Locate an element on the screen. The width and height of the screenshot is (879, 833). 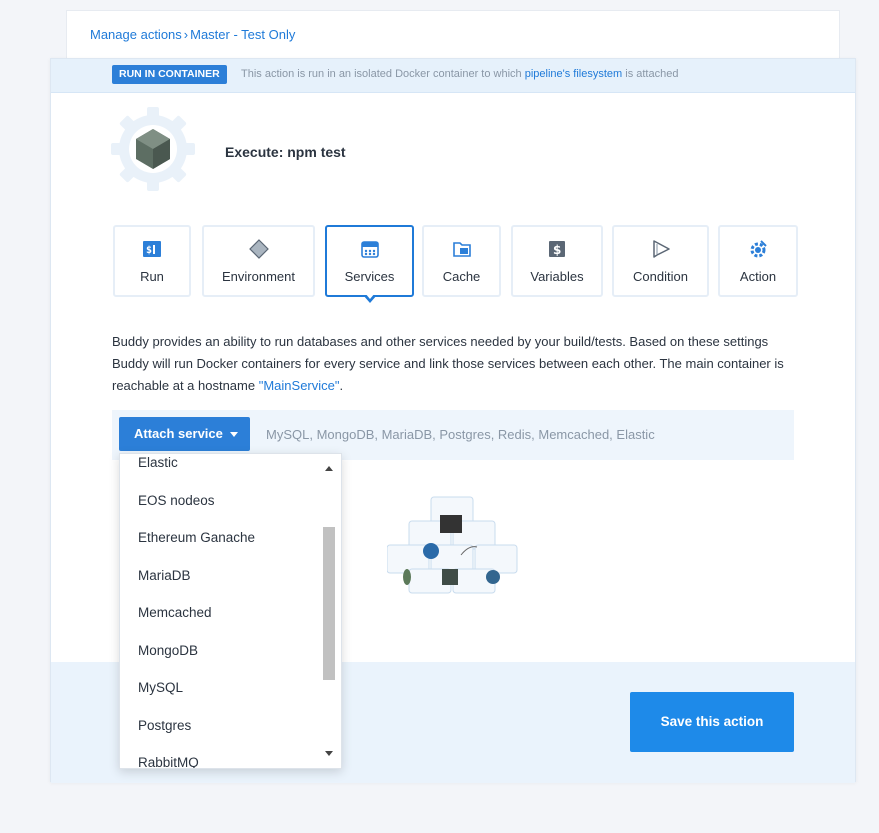
diamond-icon is located at coordinates (258, 249).